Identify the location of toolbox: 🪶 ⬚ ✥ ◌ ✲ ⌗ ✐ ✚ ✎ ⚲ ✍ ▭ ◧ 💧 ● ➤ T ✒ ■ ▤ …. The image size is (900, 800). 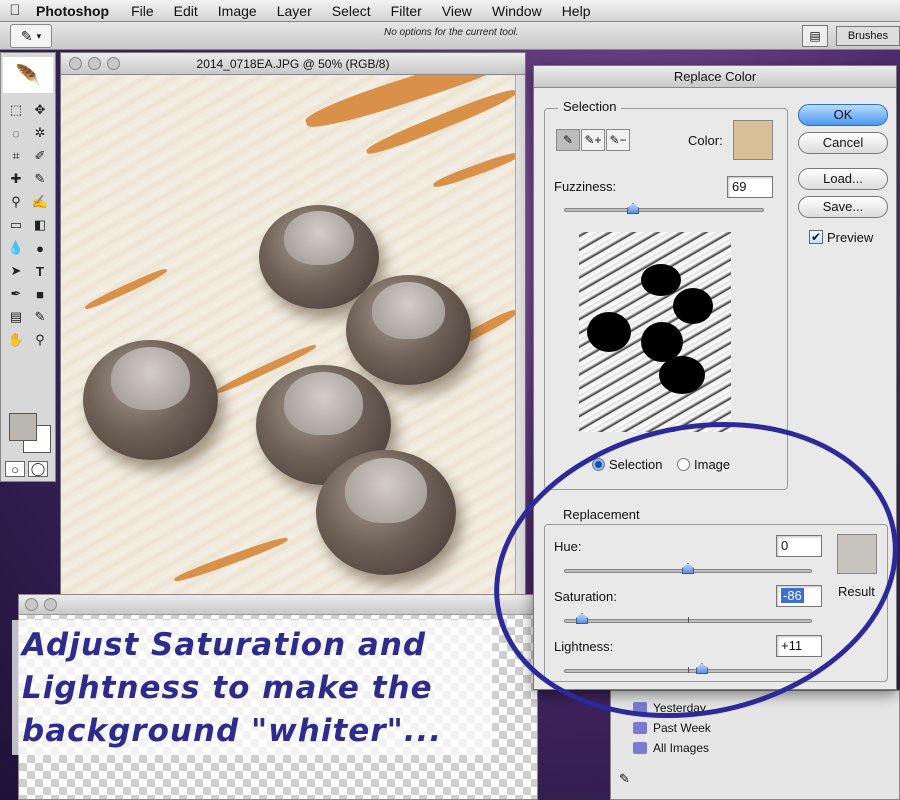
(28, 267).